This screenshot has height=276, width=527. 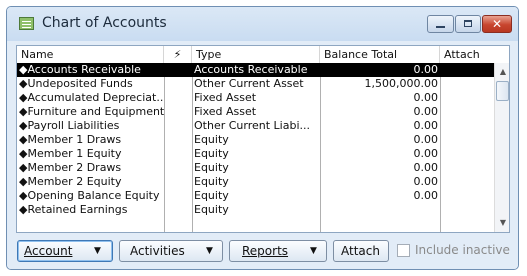 What do you see at coordinates (80, 69) in the screenshot?
I see `account-name: ◆Accounts Receivable` at bounding box center [80, 69].